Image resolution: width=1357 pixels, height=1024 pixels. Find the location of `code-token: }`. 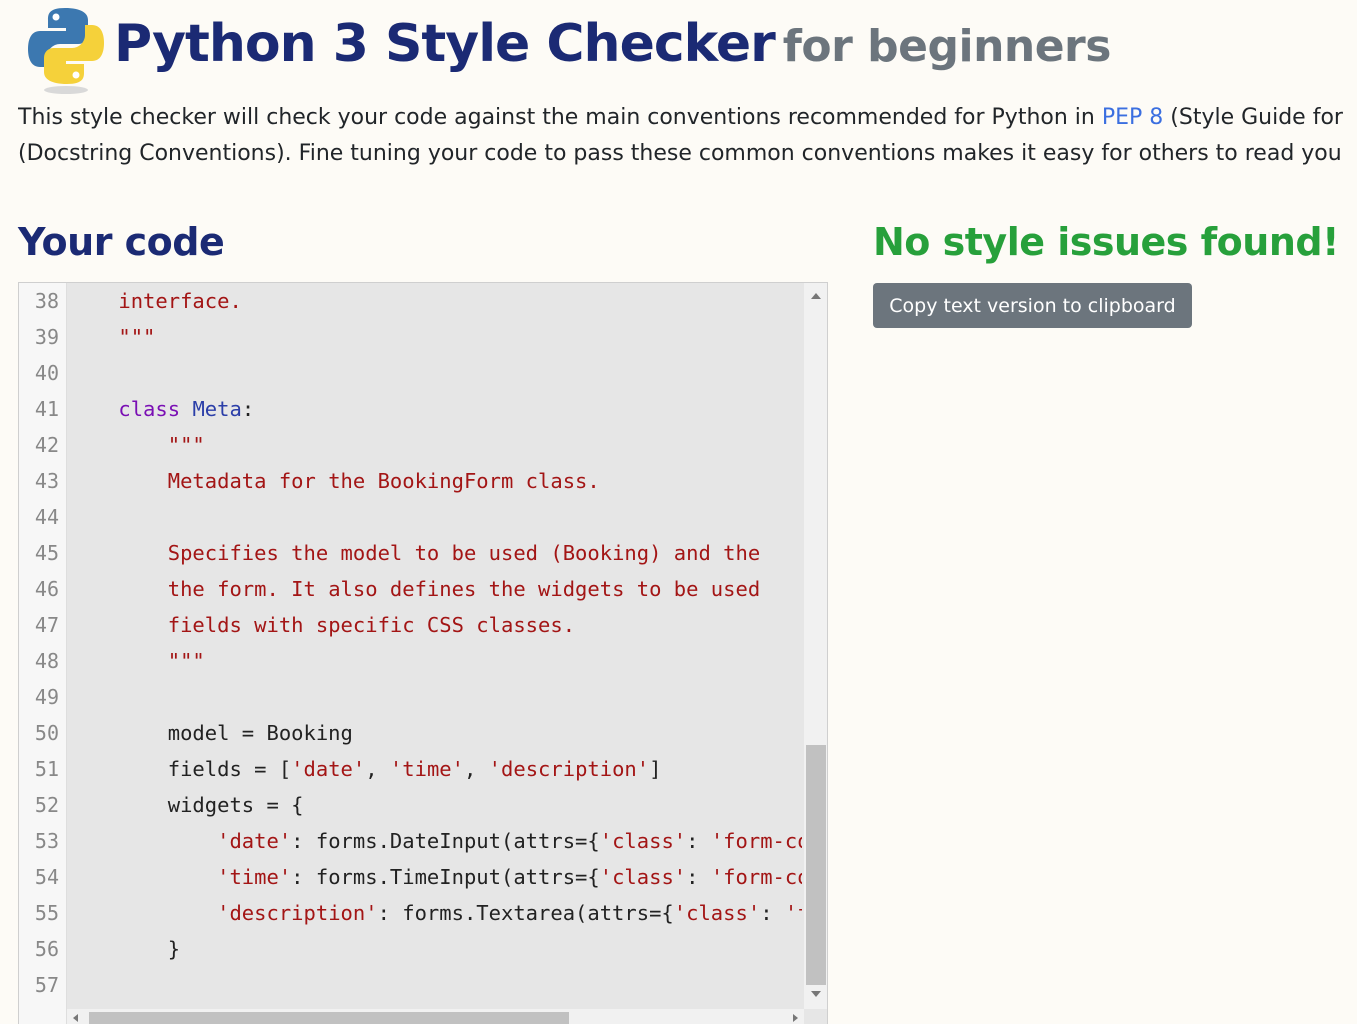

code-token: } is located at coordinates (125, 949).